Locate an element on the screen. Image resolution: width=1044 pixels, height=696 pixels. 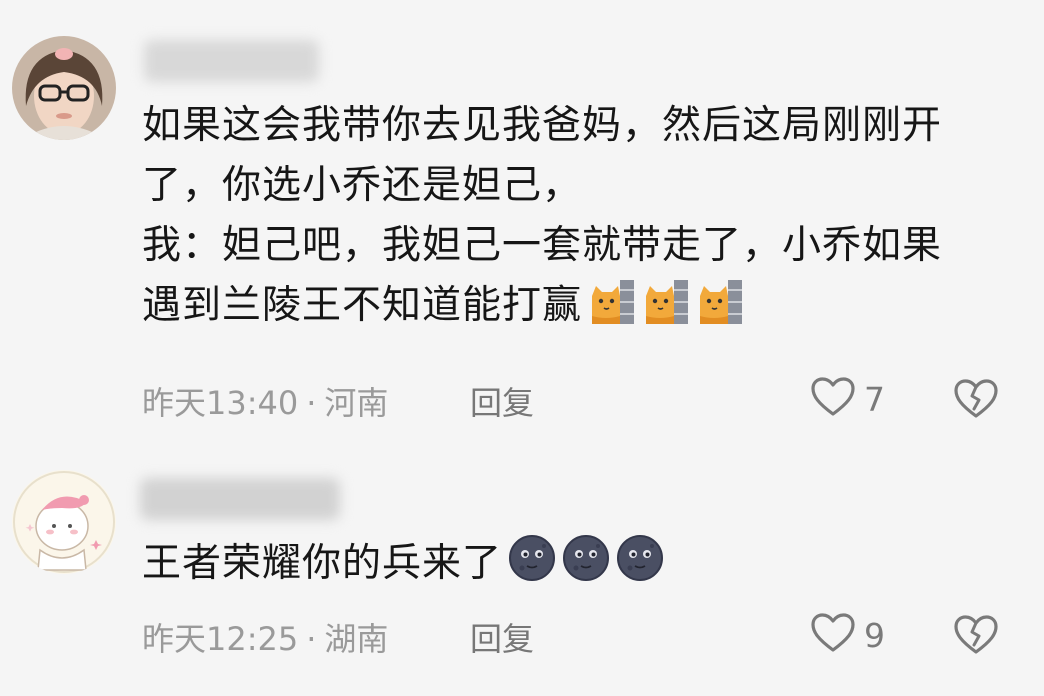
comment-time: 昨天12:25 is located at coordinates (220, 639).